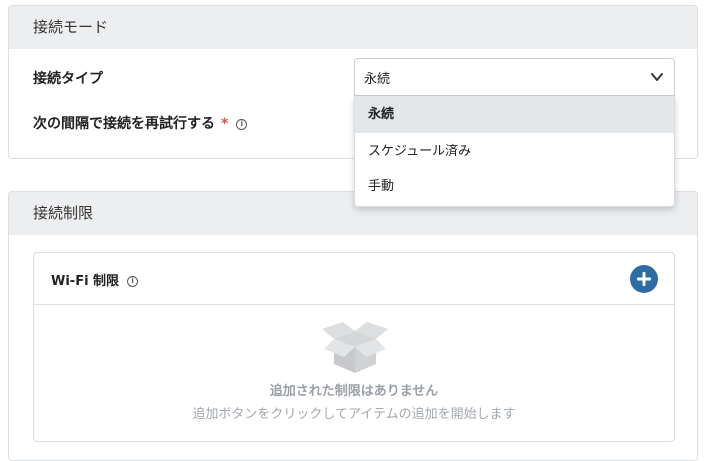 Image resolution: width=705 pixels, height=461 pixels. Describe the element at coordinates (353, 27) in the screenshot. I see `connection-mode-header: 接続モード` at that location.